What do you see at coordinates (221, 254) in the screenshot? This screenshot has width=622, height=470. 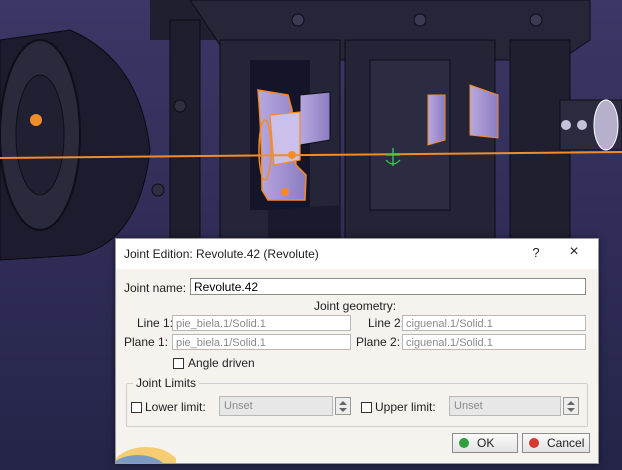 I see `dialog-title: Joint Edition: Revolute.42 (Revolute)` at bounding box center [221, 254].